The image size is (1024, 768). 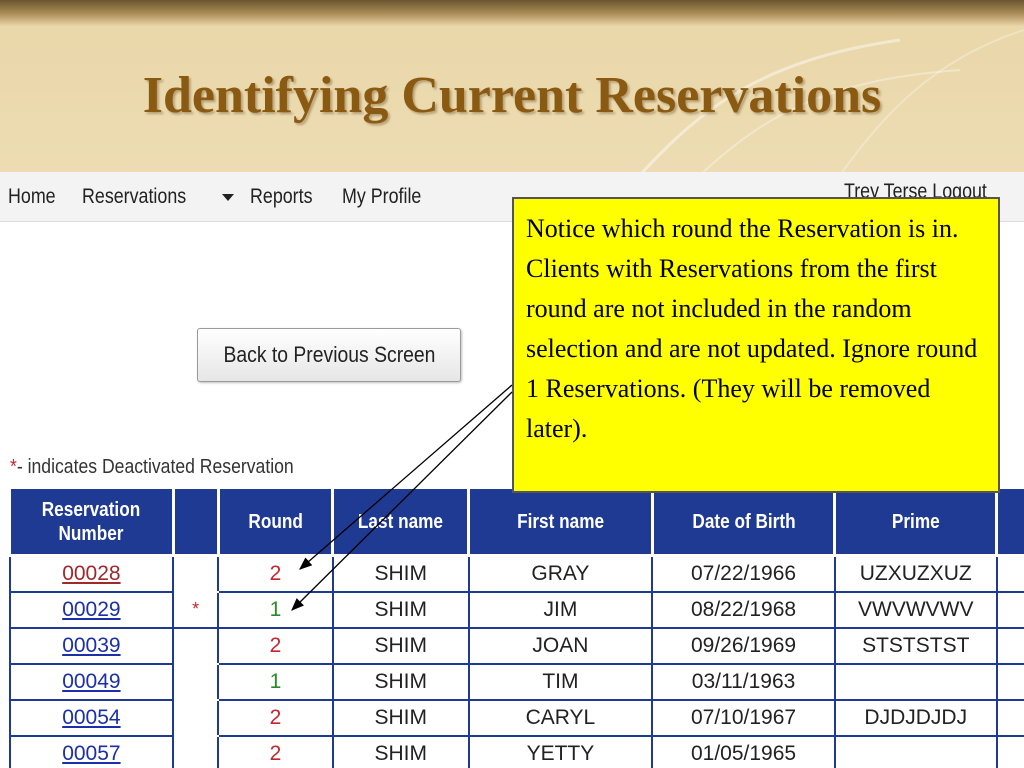 What do you see at coordinates (196, 609) in the screenshot?
I see `deactivated-cell: *` at bounding box center [196, 609].